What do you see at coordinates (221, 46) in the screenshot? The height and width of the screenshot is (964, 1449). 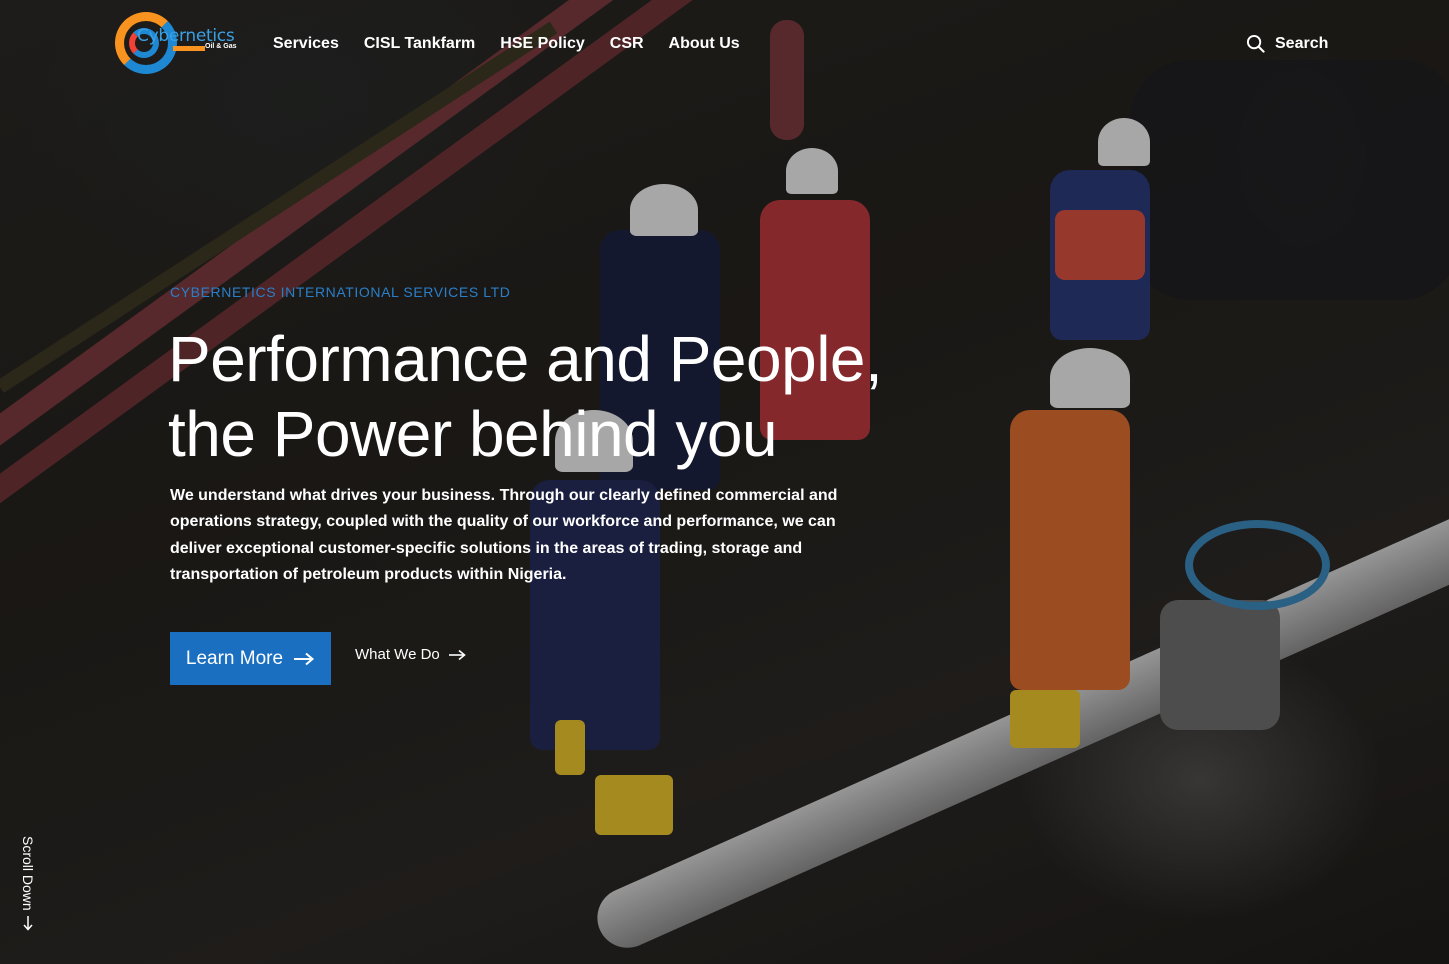 I see `logo-tagline: Oil & Gas` at bounding box center [221, 46].